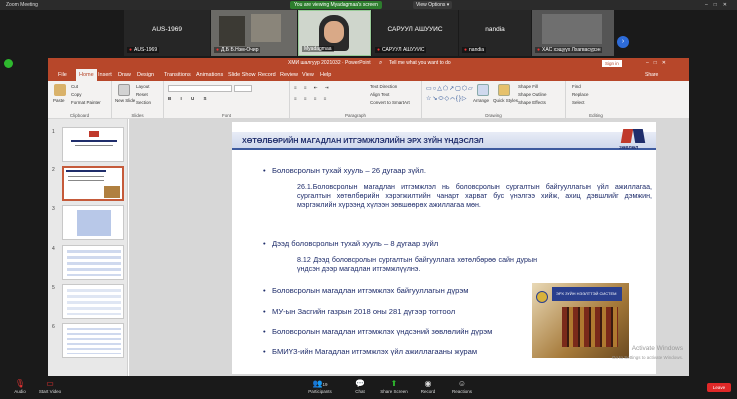 The image size is (737, 399). Describe the element at coordinates (623, 42) in the screenshot. I see `next-page-icon: ›` at that location.